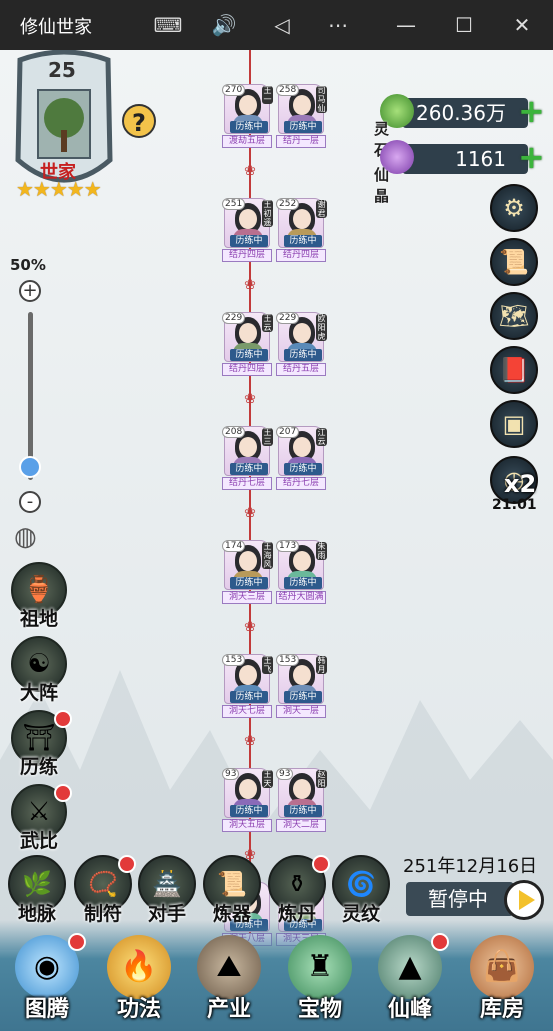  I want to click on nav-immortal-peak: ▲ 仙峰, so click(410, 982).